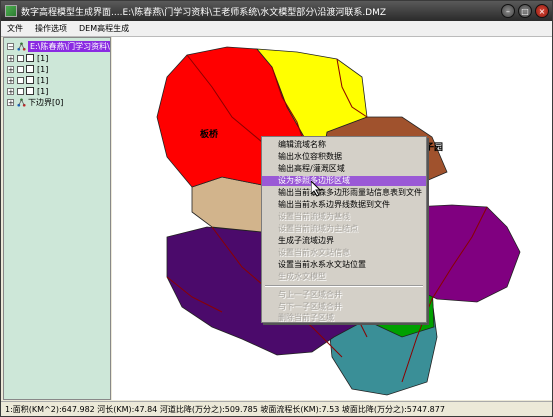 The image size is (553, 417). I want to click on menu-item-set-baseline: 设置当前流域为基线, so click(314, 216).